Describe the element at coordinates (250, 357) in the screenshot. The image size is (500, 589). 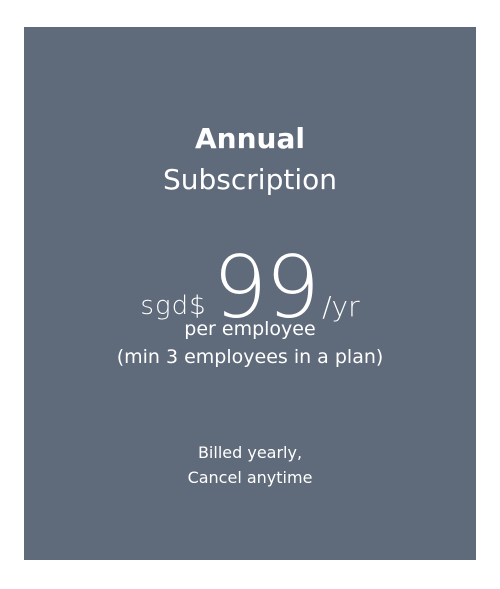
I see `minimum-requirement: (min 3 employees in a plan)` at that location.